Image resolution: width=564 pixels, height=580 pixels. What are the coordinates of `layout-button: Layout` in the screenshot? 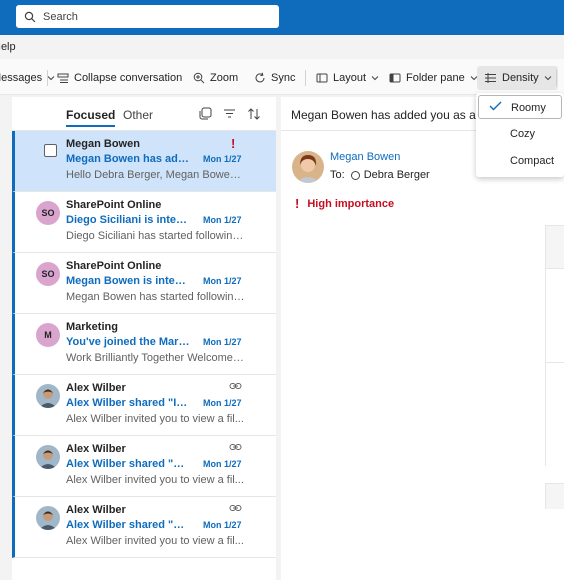 It's located at (347, 78).